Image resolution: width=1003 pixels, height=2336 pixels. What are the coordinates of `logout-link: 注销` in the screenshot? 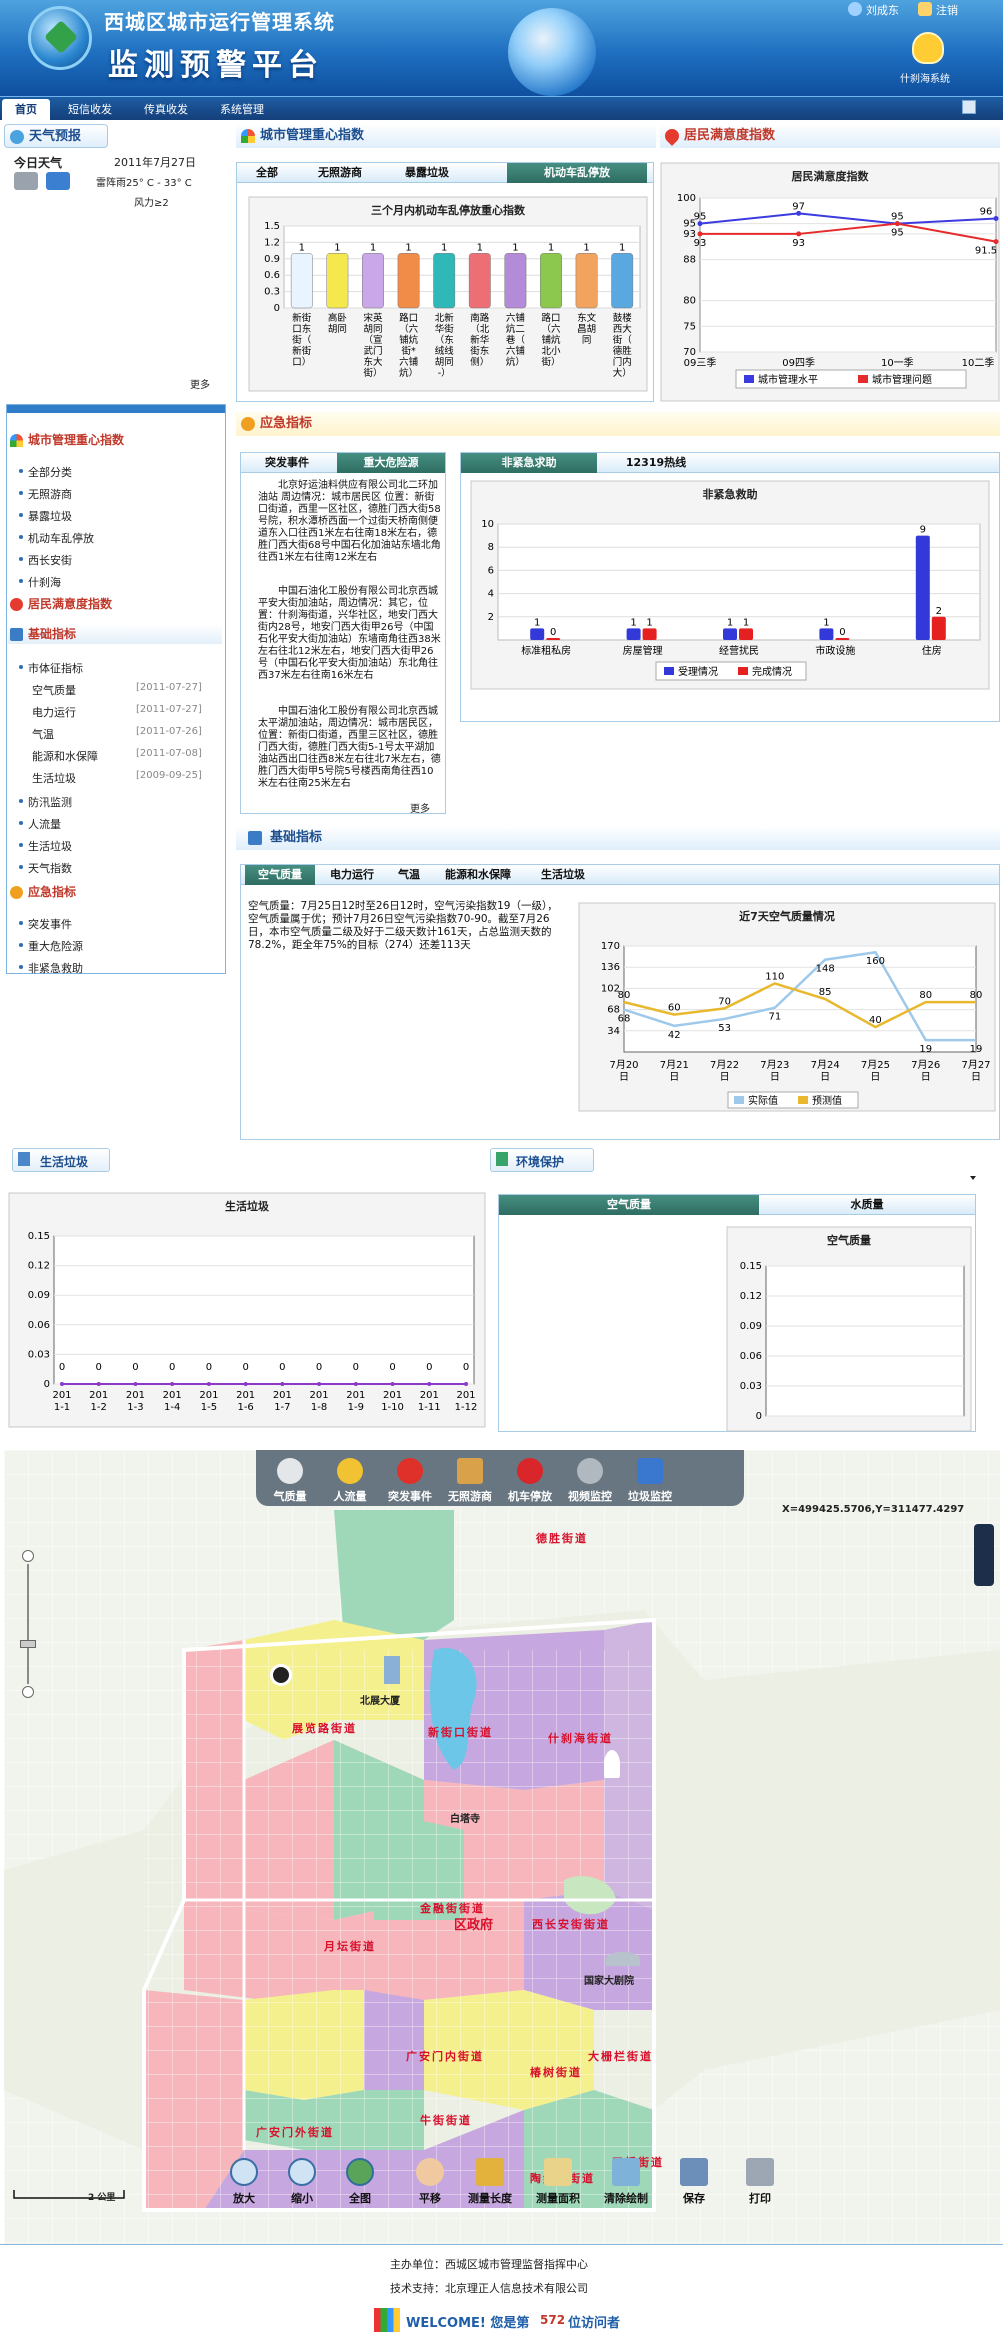 It's located at (947, 10).